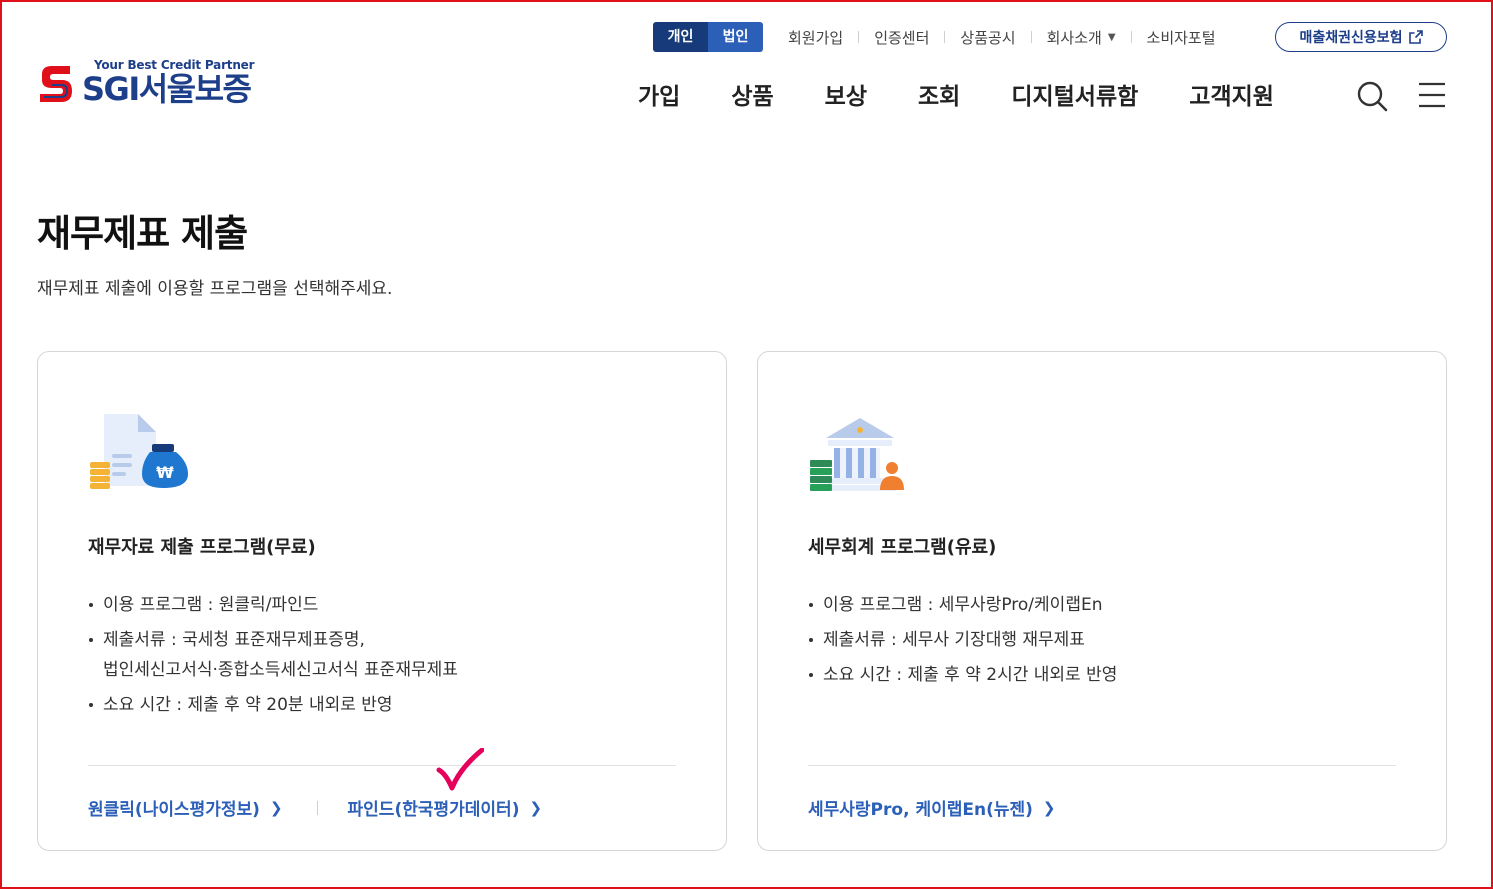 Image resolution: width=1493 pixels, height=889 pixels. Describe the element at coordinates (857, 454) in the screenshot. I see `bank-building-icon` at that location.